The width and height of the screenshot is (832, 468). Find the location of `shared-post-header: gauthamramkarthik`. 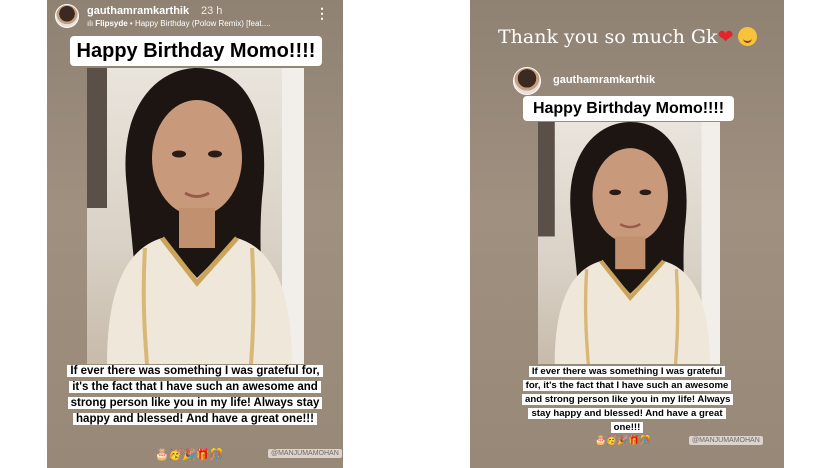

shared-post-header: gauthamramkarthik is located at coordinates (623, 80).